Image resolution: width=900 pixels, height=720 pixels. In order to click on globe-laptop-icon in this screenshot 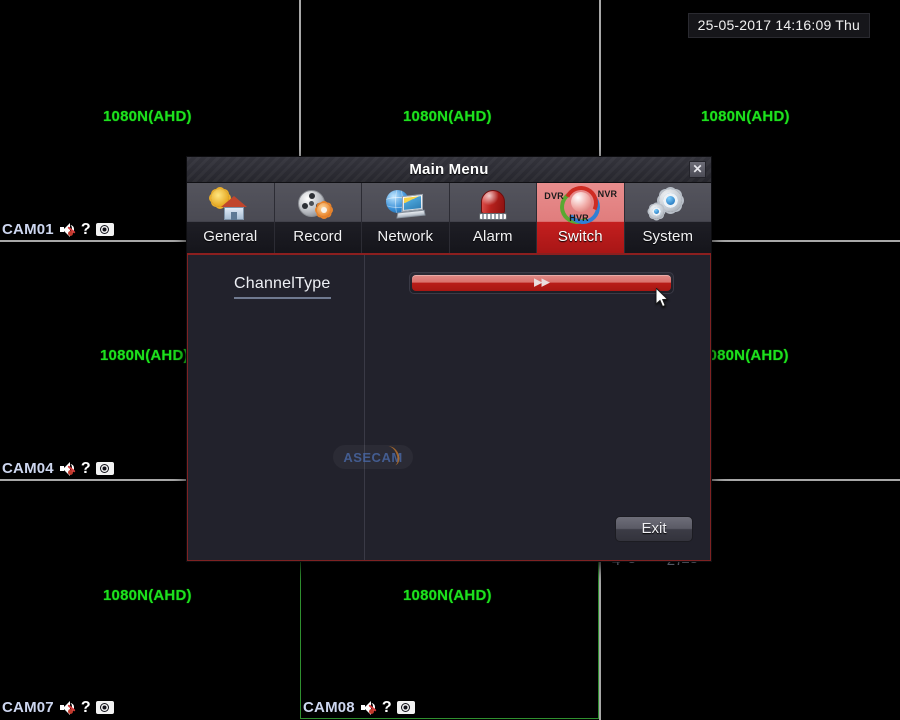, I will do `click(405, 205)`.